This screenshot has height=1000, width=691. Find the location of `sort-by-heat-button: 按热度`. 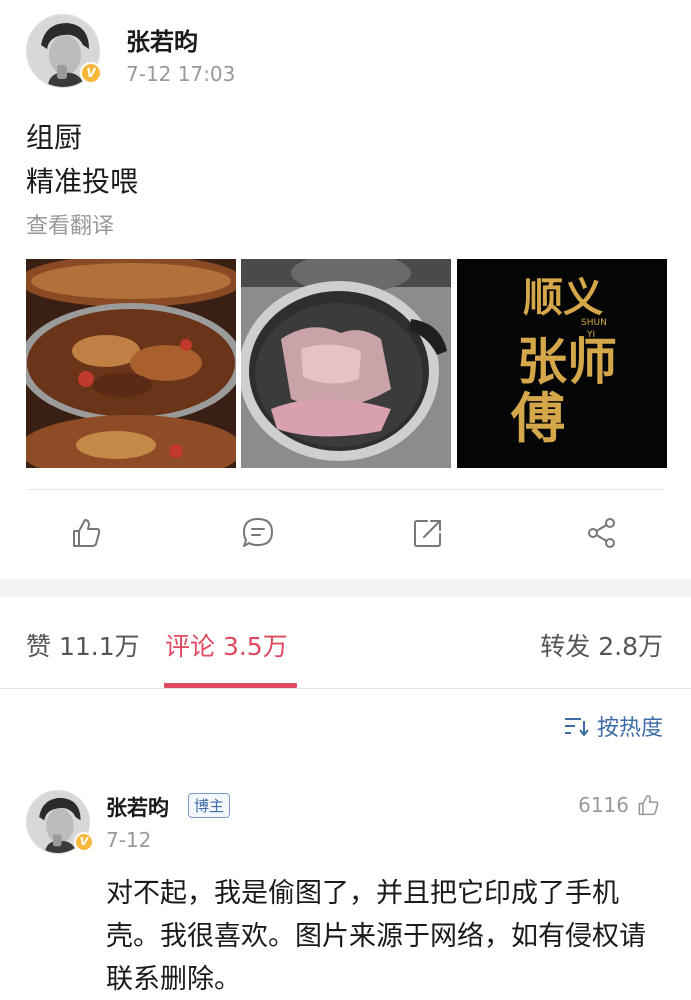

sort-by-heat-button: 按热度 is located at coordinates (613, 726).